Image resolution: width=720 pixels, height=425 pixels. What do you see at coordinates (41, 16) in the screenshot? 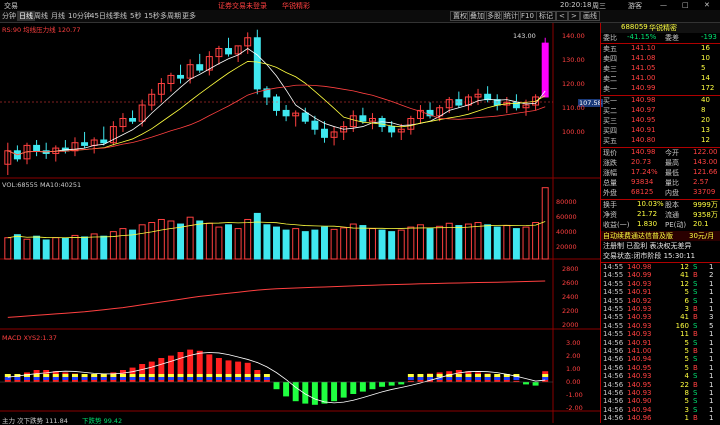
I see `period-tab: 周线` at bounding box center [41, 16].